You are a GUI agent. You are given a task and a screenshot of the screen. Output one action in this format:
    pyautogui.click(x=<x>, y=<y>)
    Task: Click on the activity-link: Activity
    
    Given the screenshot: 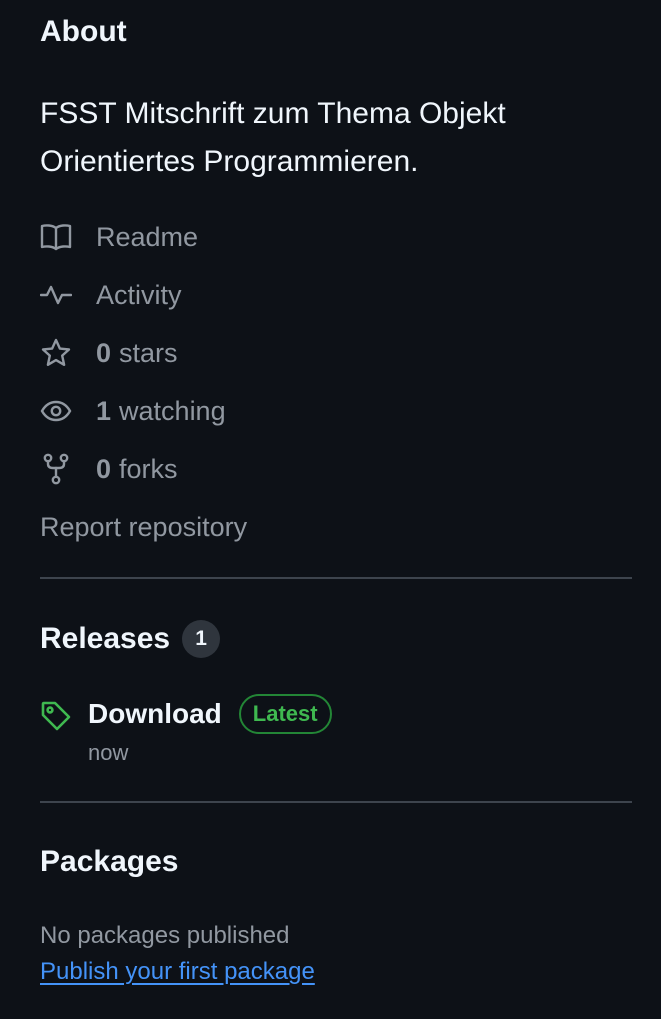 What is the action you would take?
    pyautogui.click(x=111, y=295)
    